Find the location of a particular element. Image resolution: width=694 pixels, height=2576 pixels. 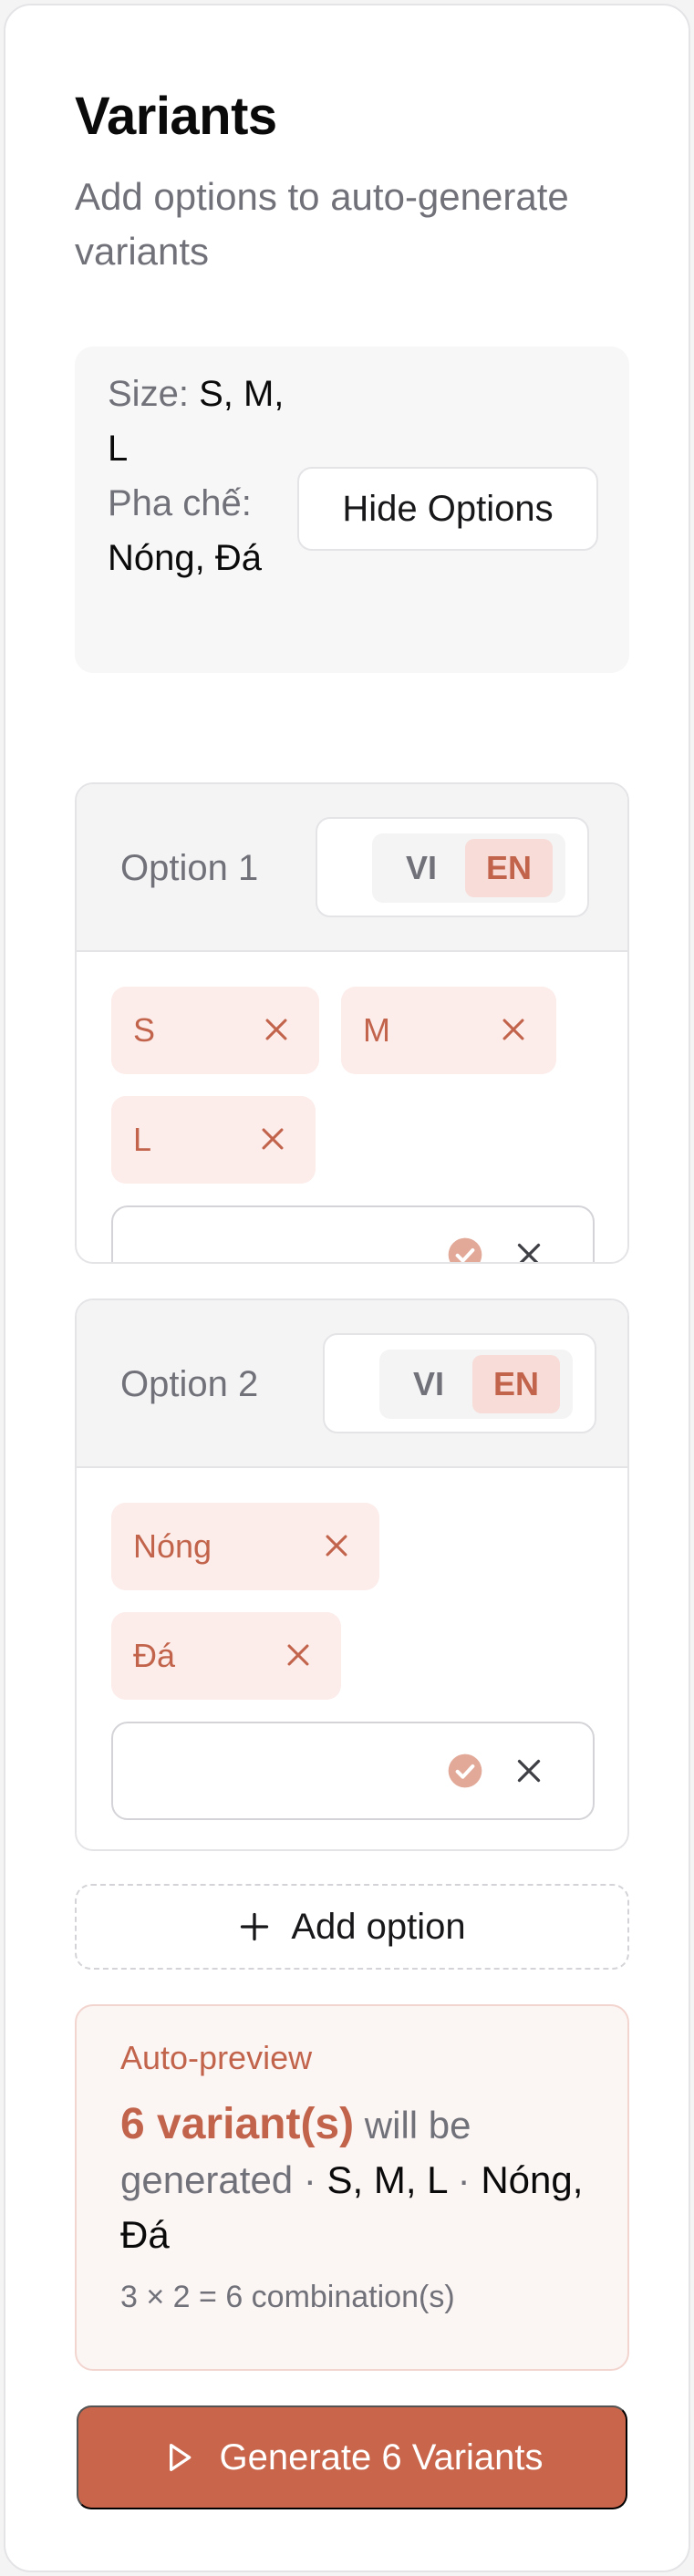

option-label: Option 2 is located at coordinates (189, 1383).